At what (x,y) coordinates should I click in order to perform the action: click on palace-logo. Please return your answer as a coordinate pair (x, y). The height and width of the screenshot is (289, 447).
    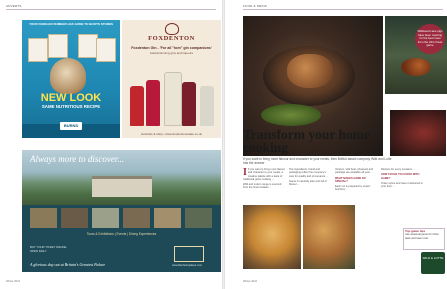
    Looking at the image, I should click on (189, 254).